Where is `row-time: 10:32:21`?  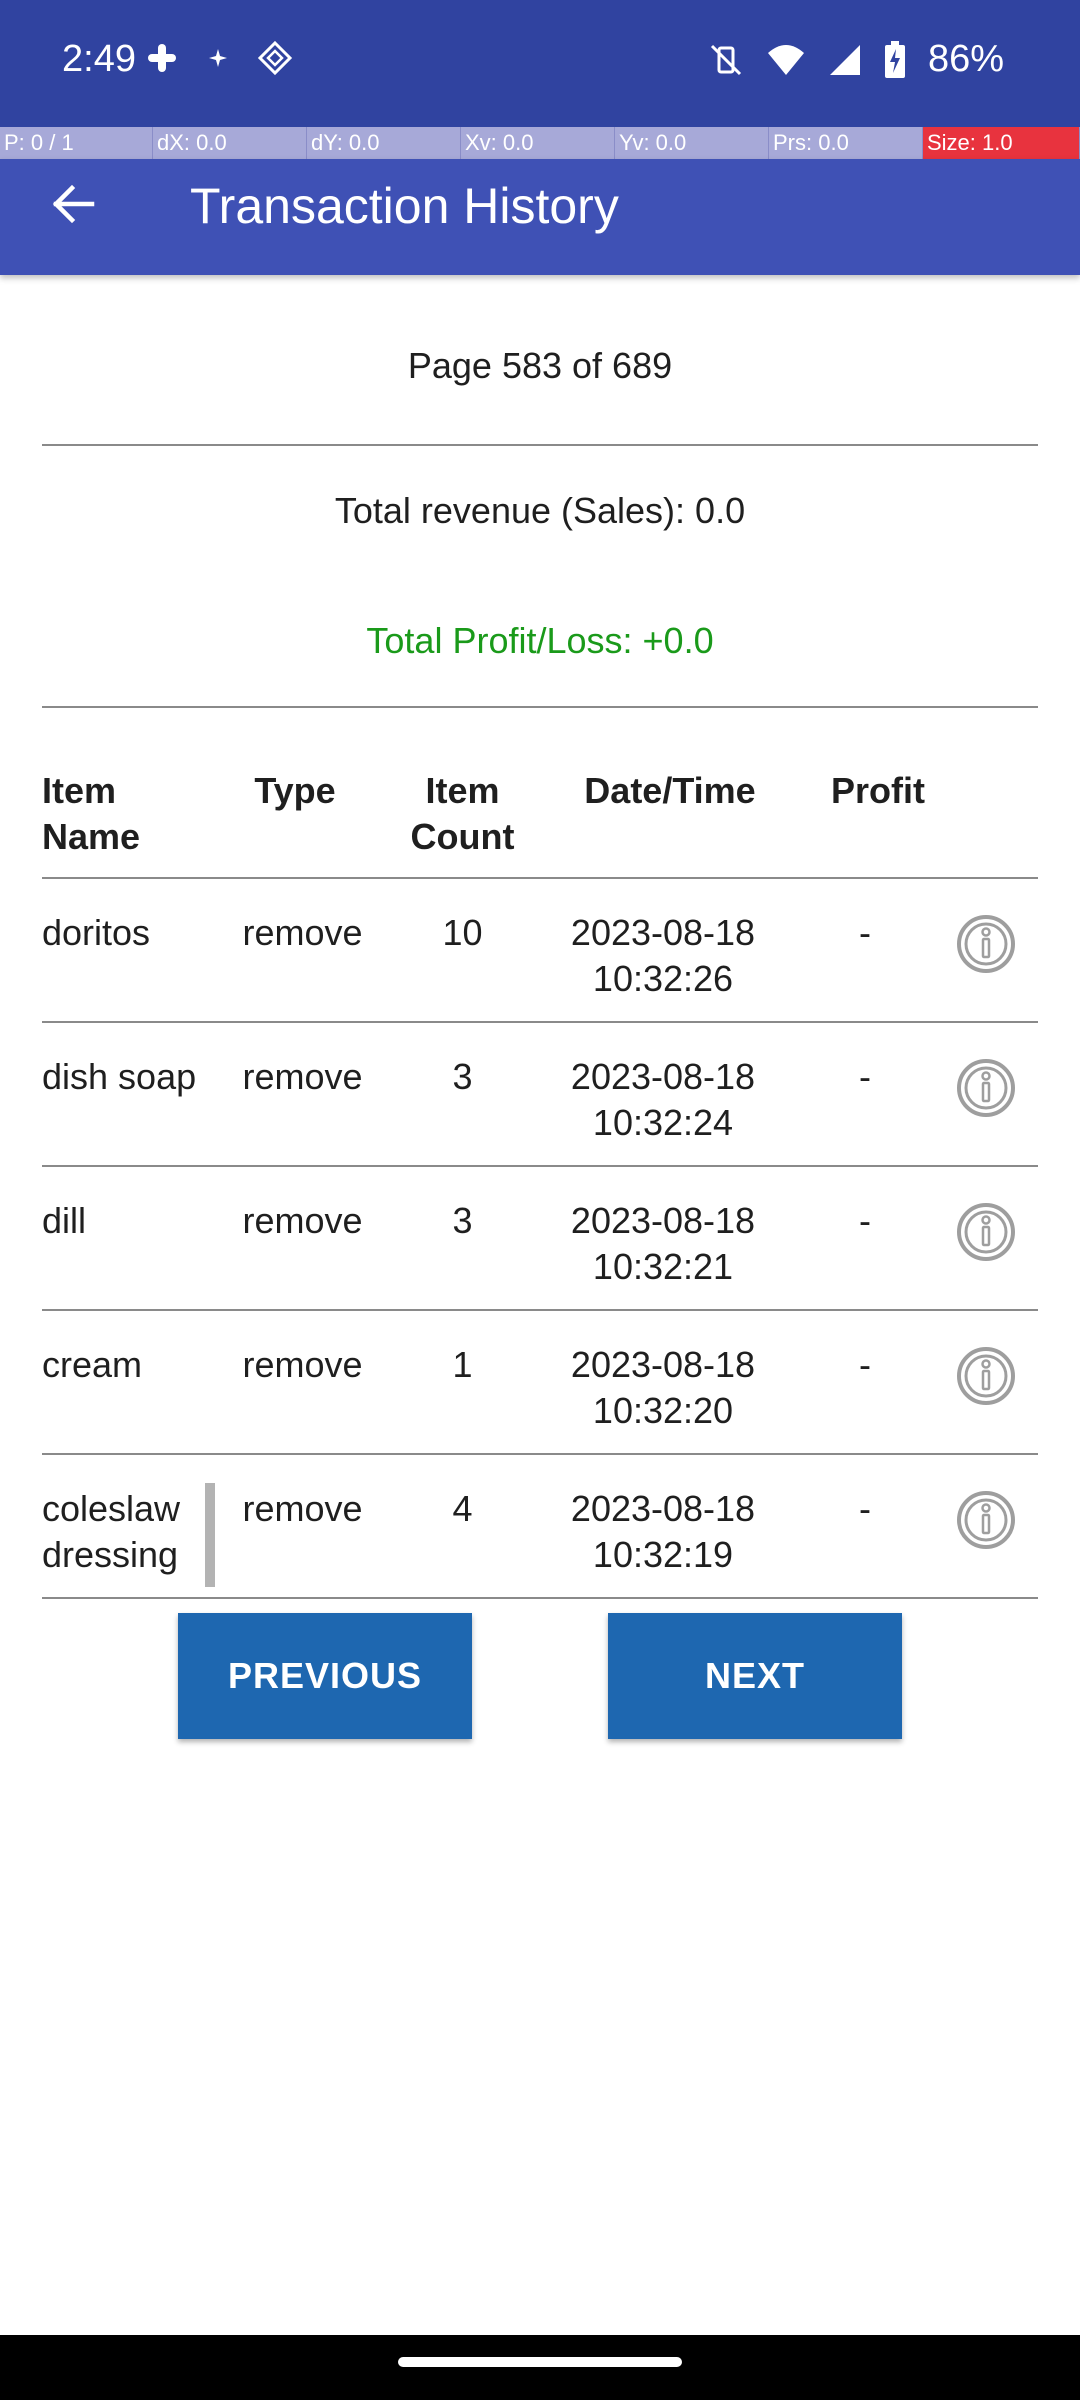
row-time: 10:32:21 is located at coordinates (663, 1266).